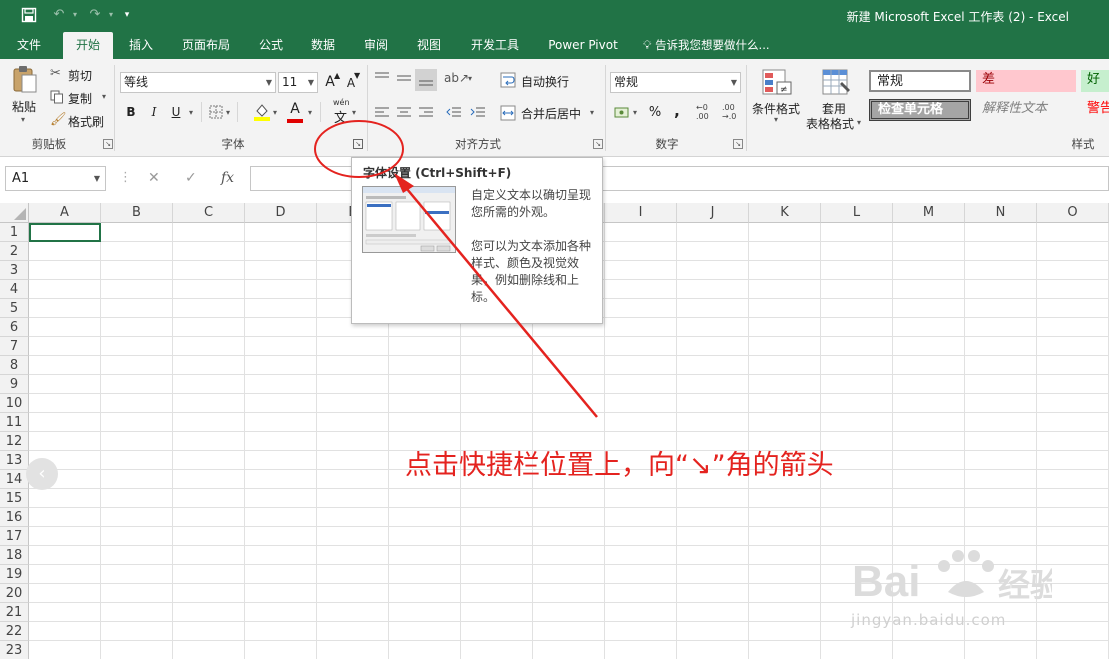 The width and height of the screenshot is (1109, 659). I want to click on svg-text: Bai, so click(886, 581).